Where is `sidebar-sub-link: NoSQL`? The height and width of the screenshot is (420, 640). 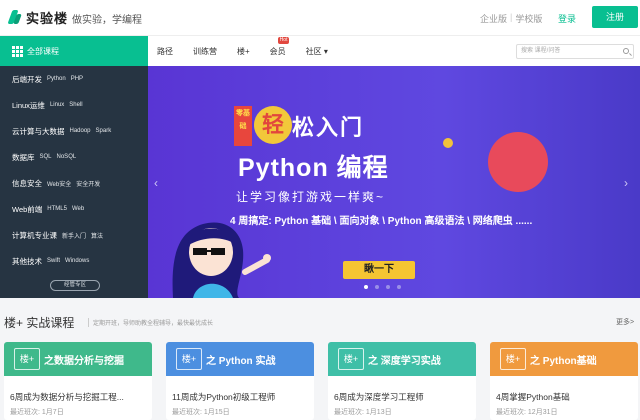
sidebar-sub-link: NoSQL is located at coordinates (67, 157).